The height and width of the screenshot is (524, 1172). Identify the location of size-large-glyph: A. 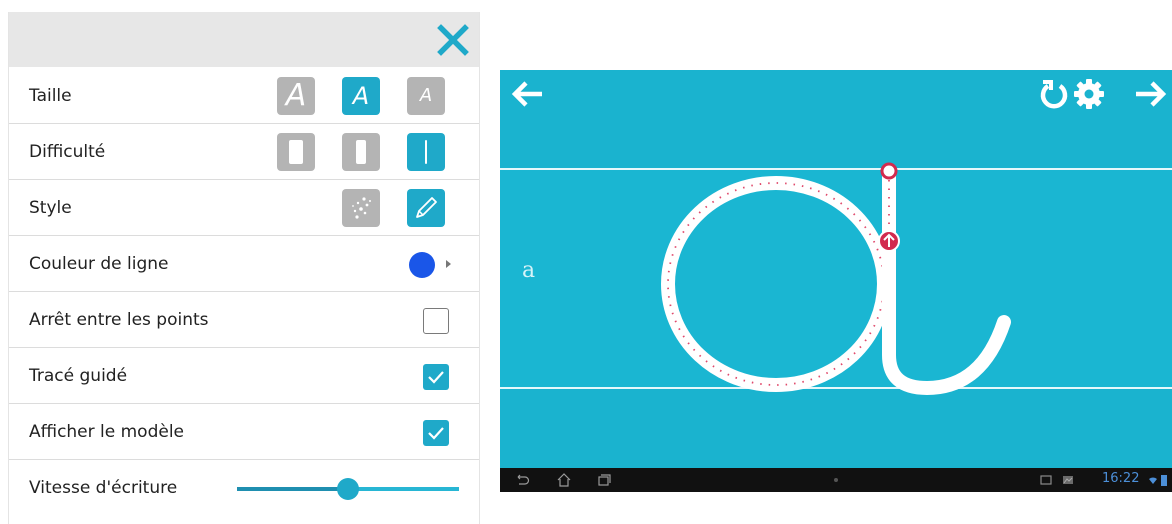
(296, 95).